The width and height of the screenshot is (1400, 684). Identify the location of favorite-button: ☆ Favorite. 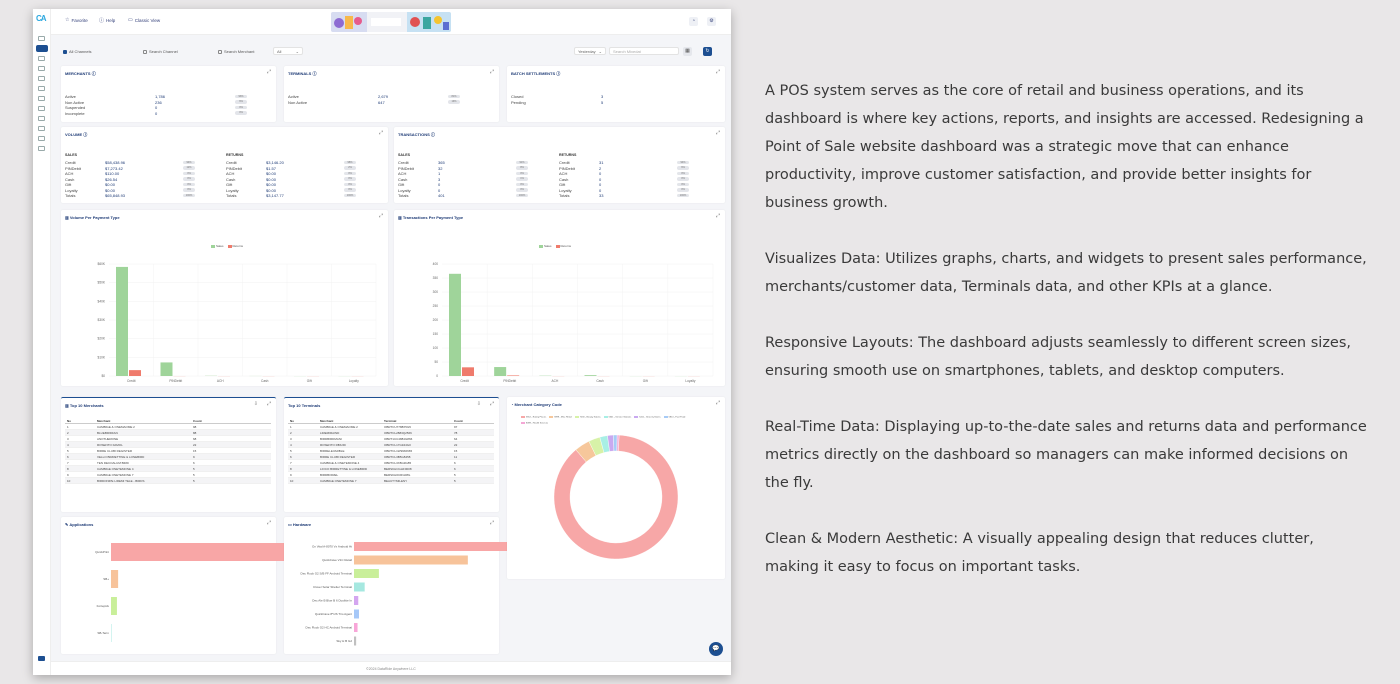
(76, 20).